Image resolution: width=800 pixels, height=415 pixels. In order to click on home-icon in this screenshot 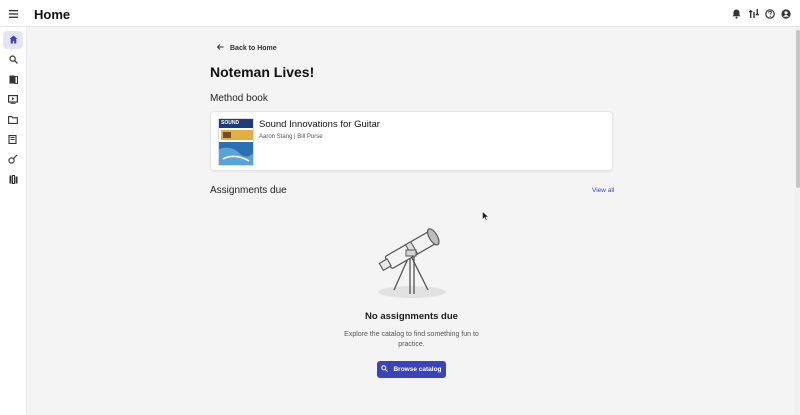, I will do `click(13, 40)`.